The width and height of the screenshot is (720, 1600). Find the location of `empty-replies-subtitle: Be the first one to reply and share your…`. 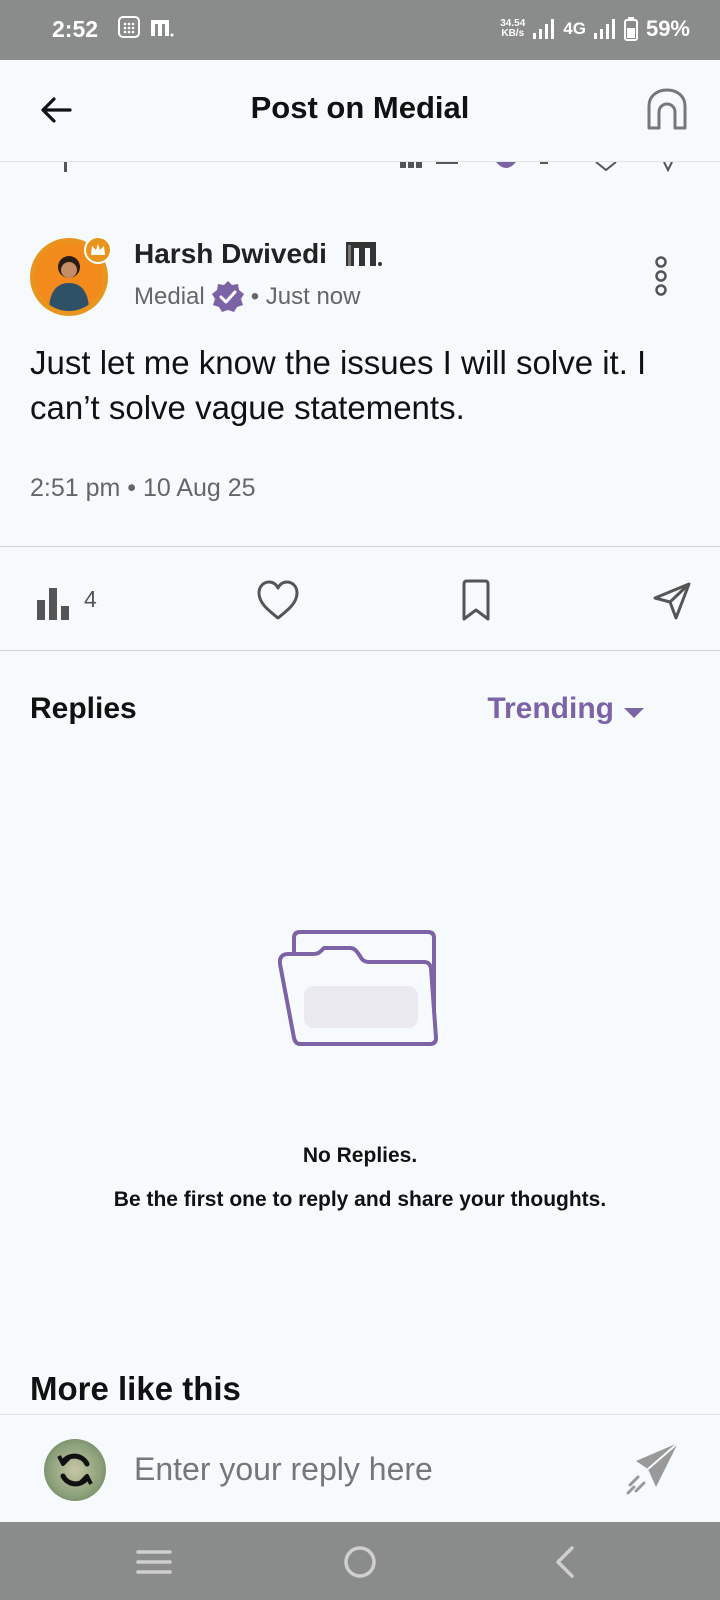

empty-replies-subtitle: Be the first one to reply and share your… is located at coordinates (360, 1199).